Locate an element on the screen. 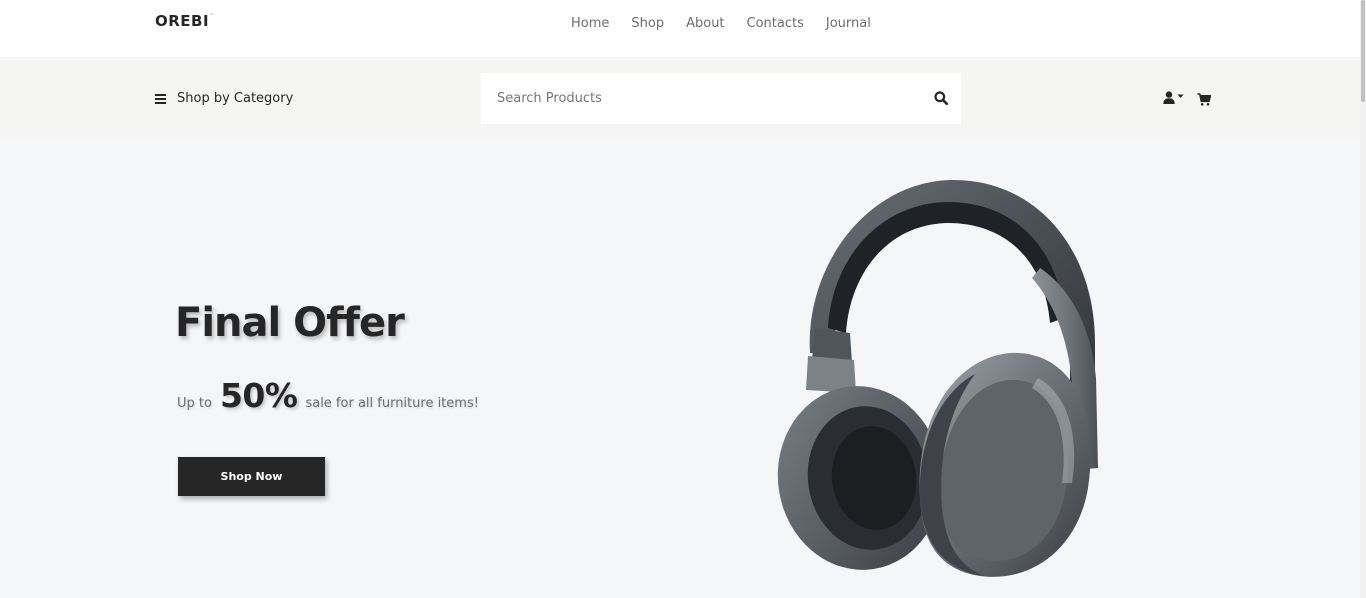 Image resolution: width=1366 pixels, height=598 pixels. user-menu-button is located at coordinates (1173, 97).